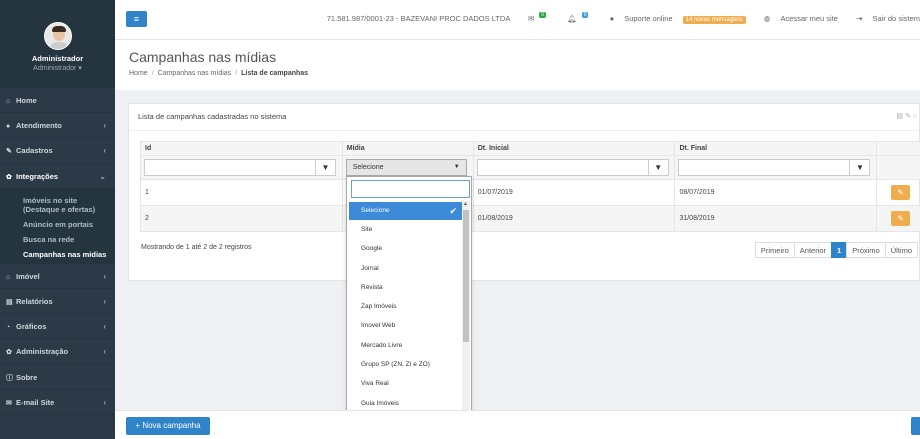  Describe the element at coordinates (241, 218) in the screenshot. I see `cell-id: 2` at that location.